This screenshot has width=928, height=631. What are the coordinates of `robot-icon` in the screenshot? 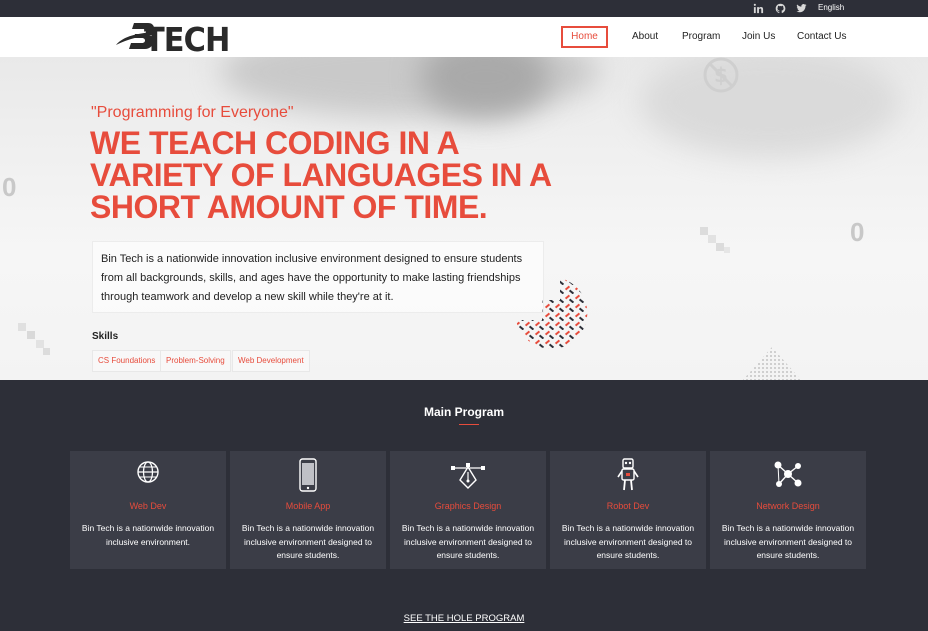 It's located at (628, 474).